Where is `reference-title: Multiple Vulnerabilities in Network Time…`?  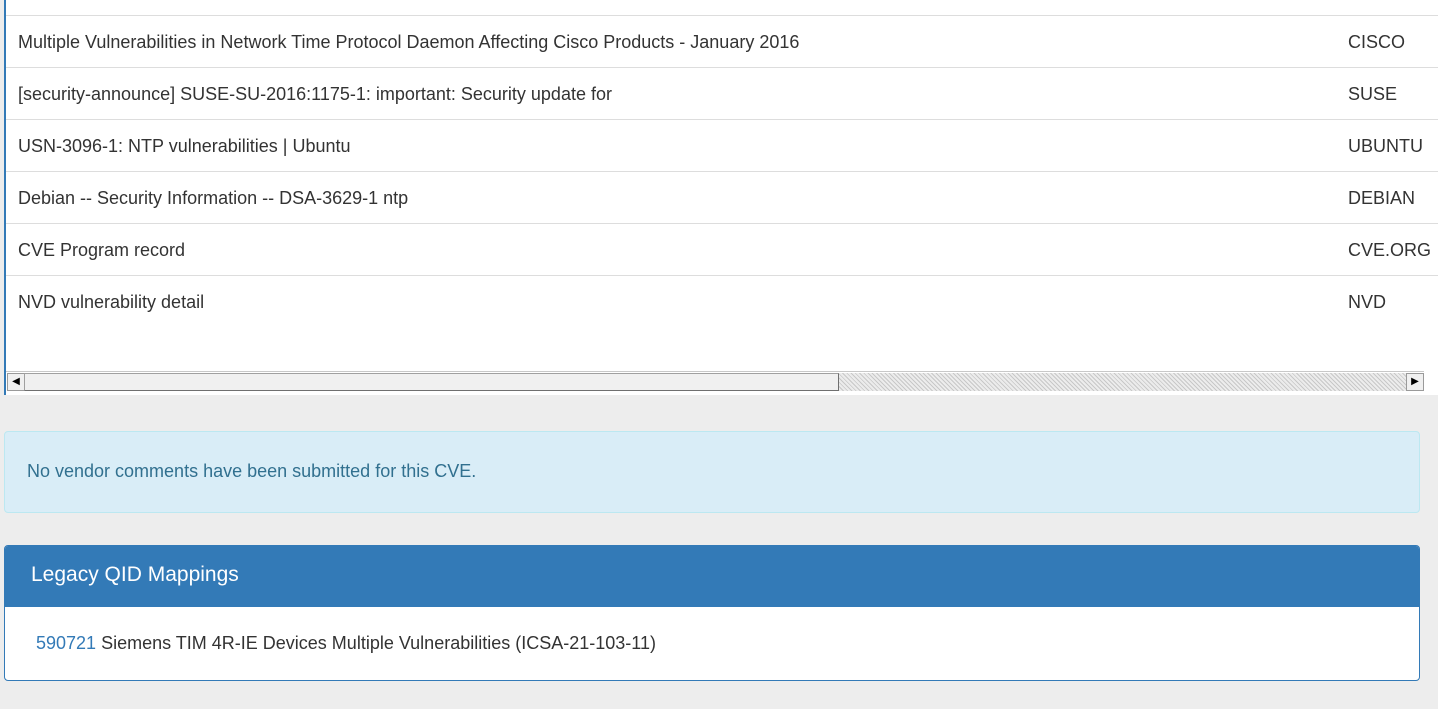 reference-title: Multiple Vulnerabilities in Network Time… is located at coordinates (408, 42).